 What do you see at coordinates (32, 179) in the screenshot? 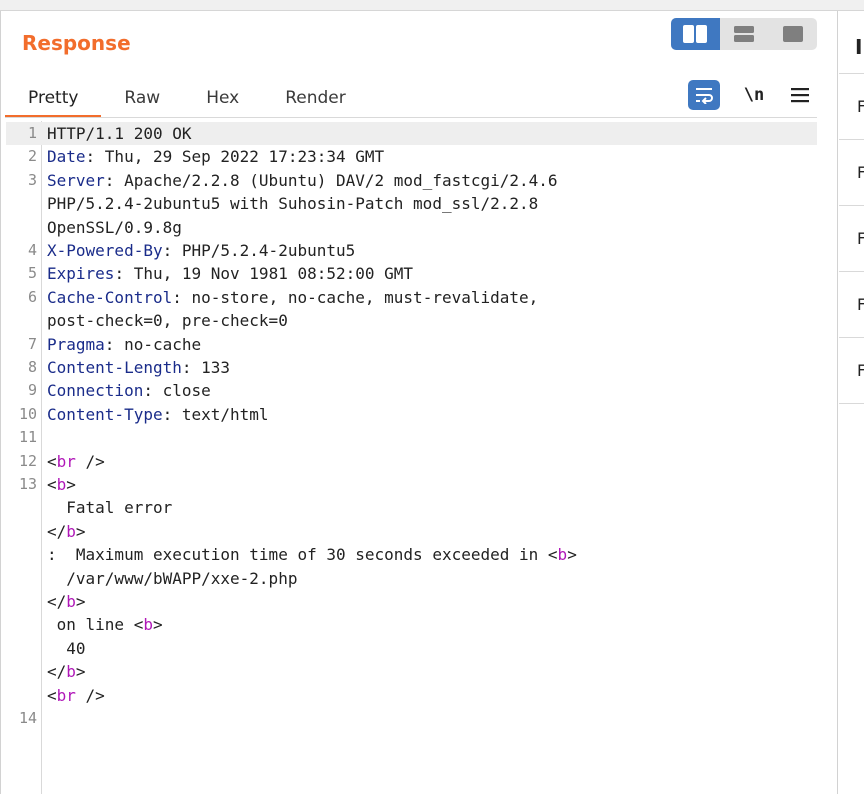
I see `line-number: 3` at bounding box center [32, 179].